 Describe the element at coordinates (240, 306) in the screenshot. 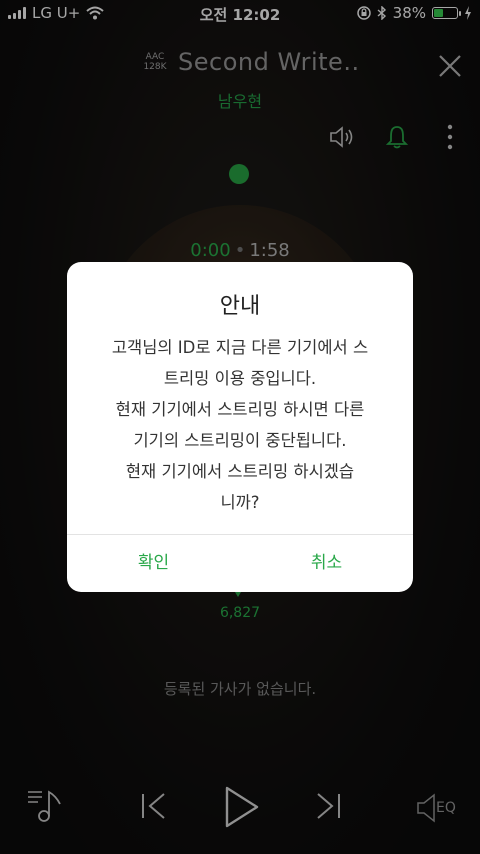

I see `dialog-title: 안내` at that location.